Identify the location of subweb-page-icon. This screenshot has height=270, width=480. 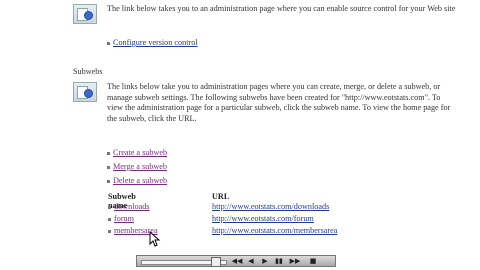
(85, 92).